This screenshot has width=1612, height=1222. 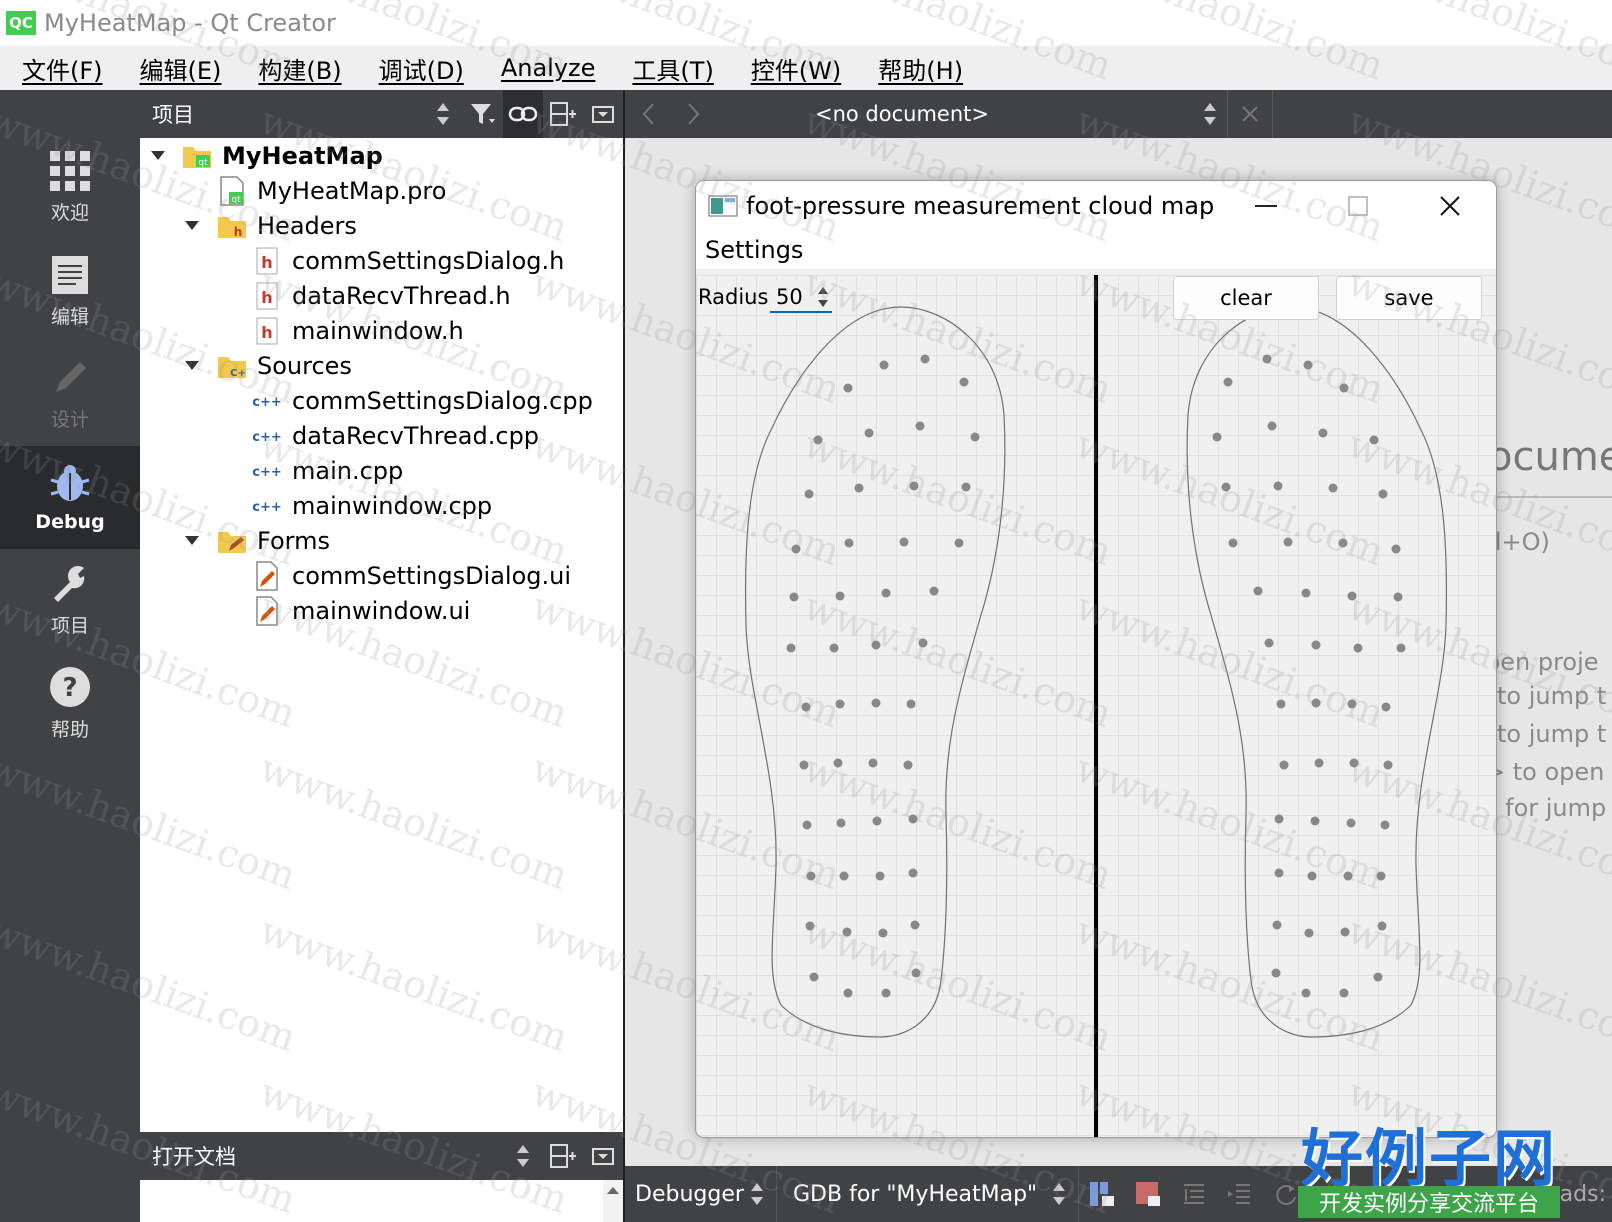 What do you see at coordinates (381, 1201) in the screenshot?
I see `open-documents-list` at bounding box center [381, 1201].